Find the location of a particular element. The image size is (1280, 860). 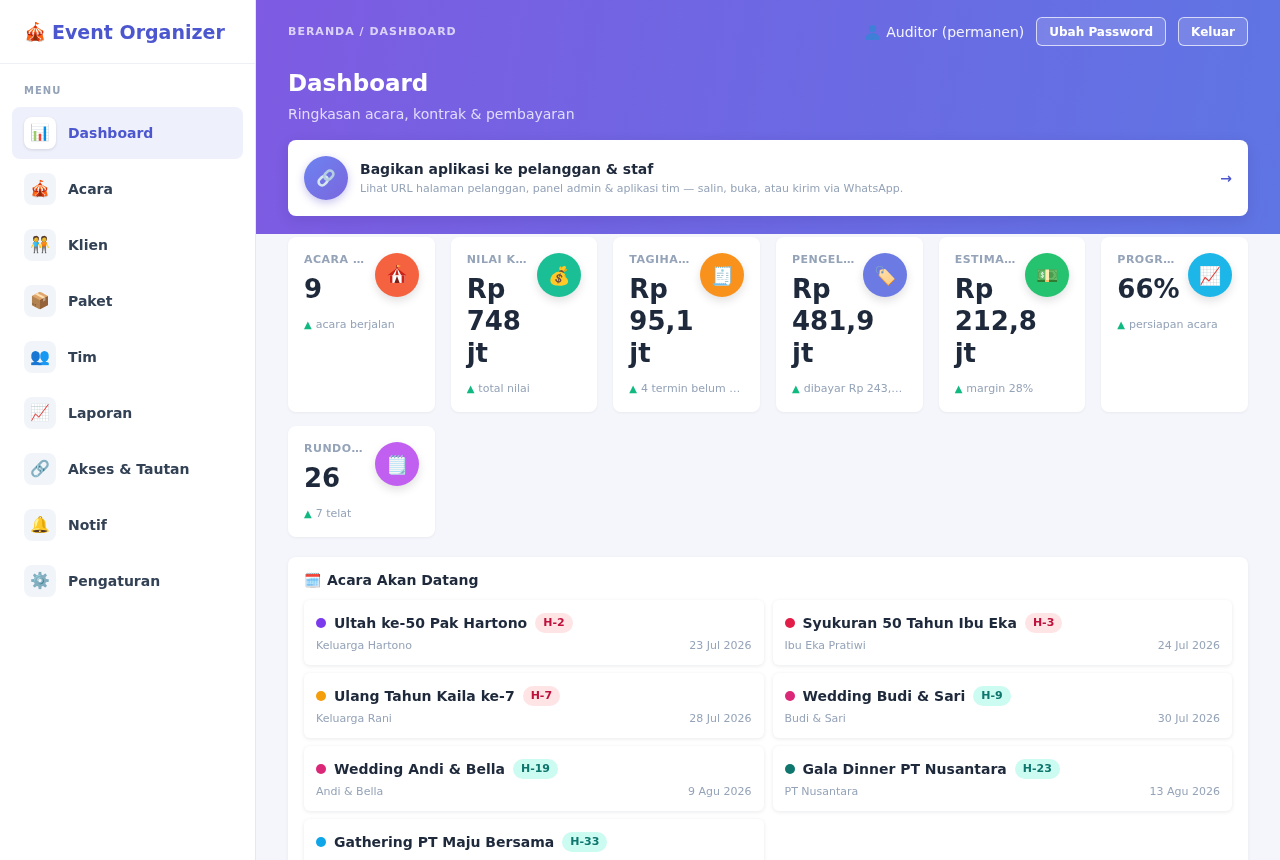

countdown-badge: H-19 is located at coordinates (535, 769).